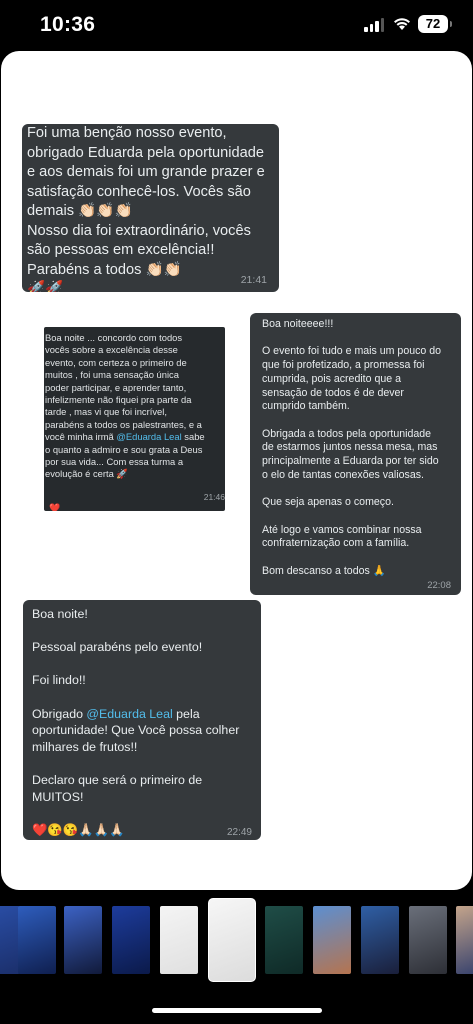  Describe the element at coordinates (239, 832) in the screenshot. I see `message-time: 22:49` at that location.